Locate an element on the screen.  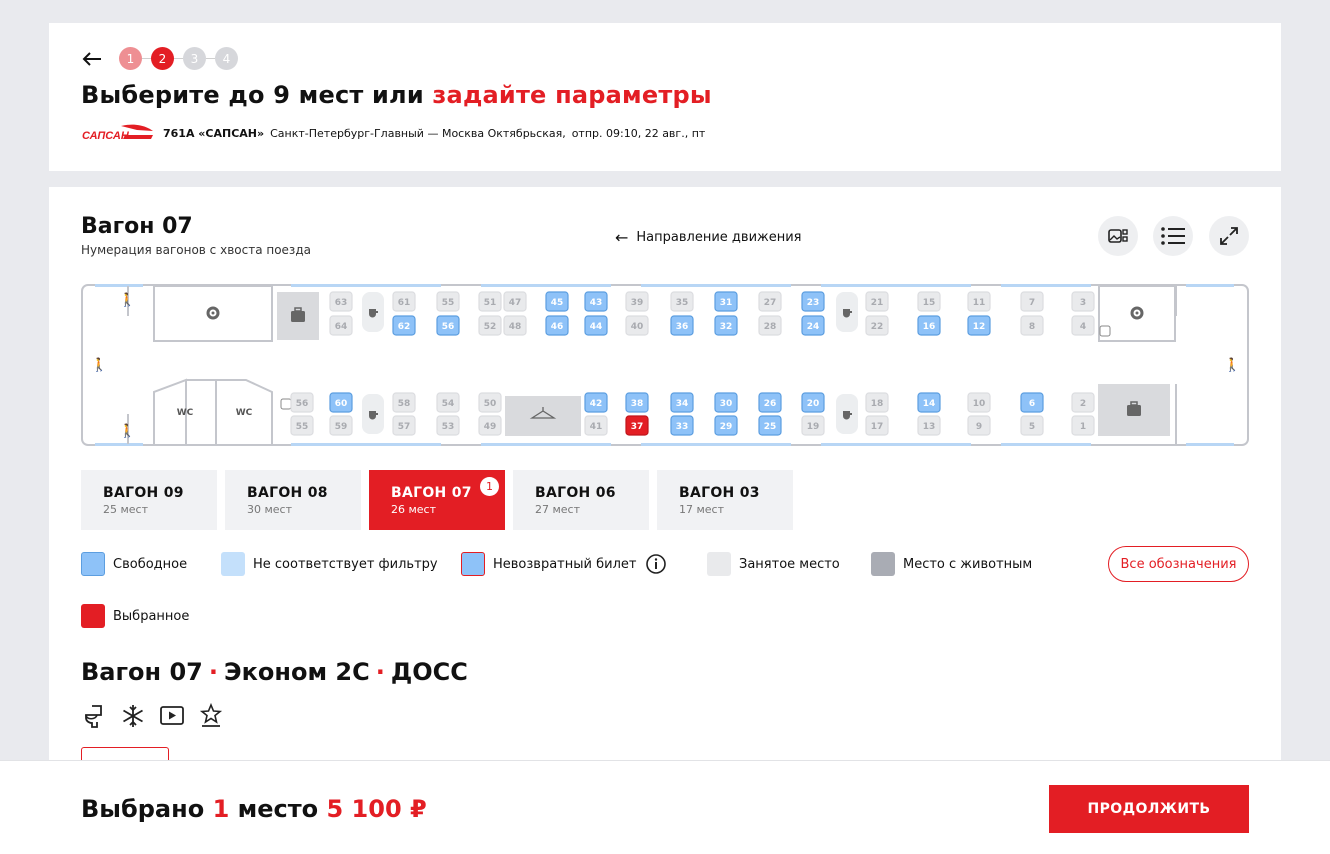
seat-number: 14 is located at coordinates (929, 404).